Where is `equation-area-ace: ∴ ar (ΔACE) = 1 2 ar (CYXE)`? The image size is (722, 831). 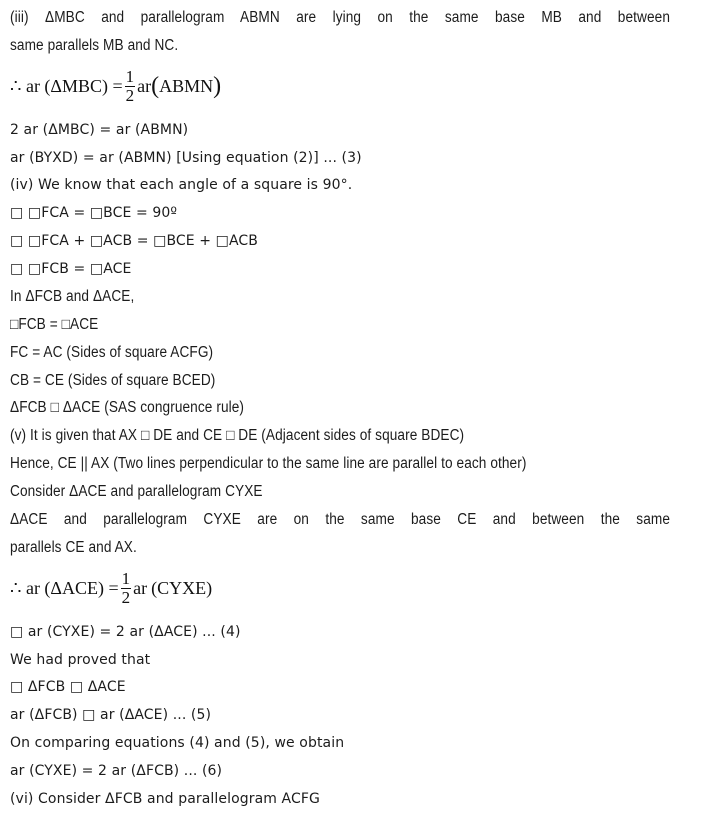
equation-area-ace: ∴ ar (ΔACE) = 1 2 ar (CYXE) is located at coordinates (111, 588).